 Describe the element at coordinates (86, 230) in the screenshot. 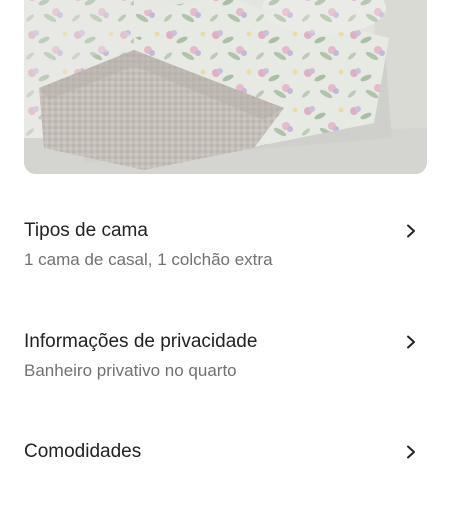

I see `bed-types-title: Tipos de cama` at that location.